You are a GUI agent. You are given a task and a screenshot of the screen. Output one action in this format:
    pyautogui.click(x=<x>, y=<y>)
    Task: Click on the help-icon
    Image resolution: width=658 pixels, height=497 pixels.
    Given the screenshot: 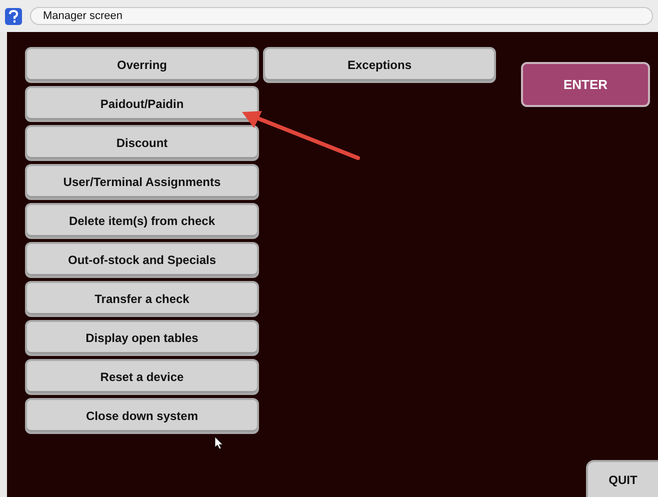 What is the action you would take?
    pyautogui.click(x=13, y=16)
    